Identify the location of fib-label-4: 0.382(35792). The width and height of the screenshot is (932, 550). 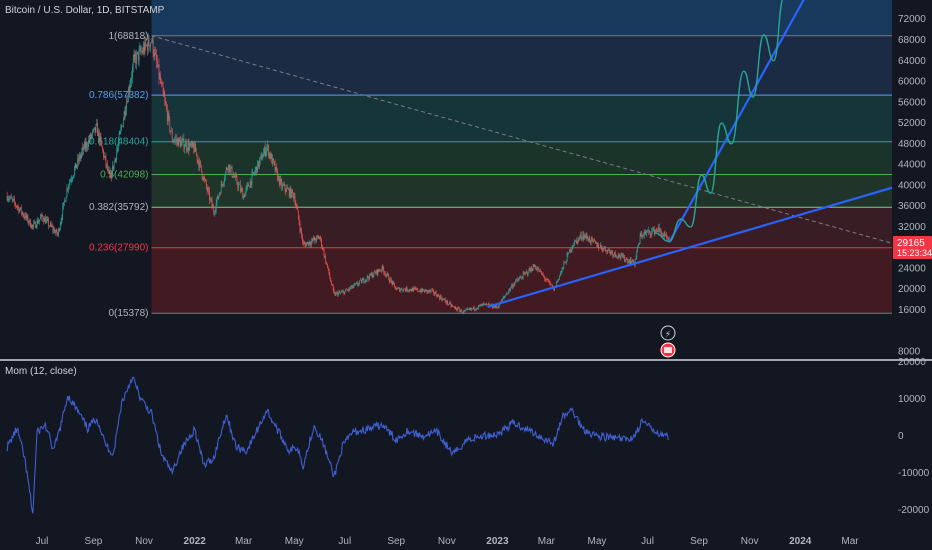
(119, 207).